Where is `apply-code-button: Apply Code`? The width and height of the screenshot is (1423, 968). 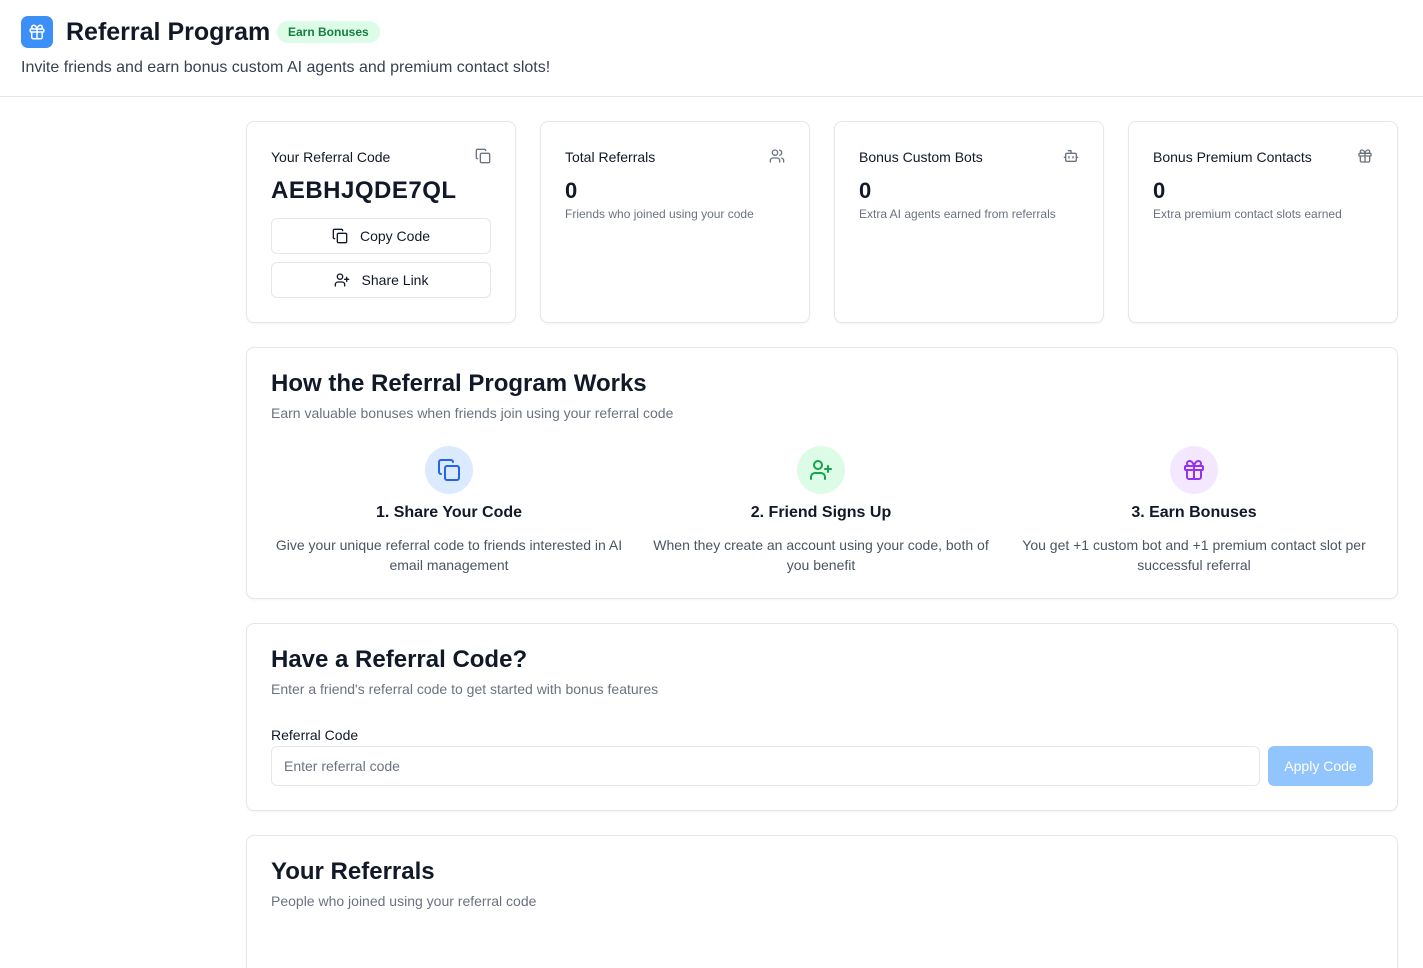 apply-code-button: Apply Code is located at coordinates (1320, 766).